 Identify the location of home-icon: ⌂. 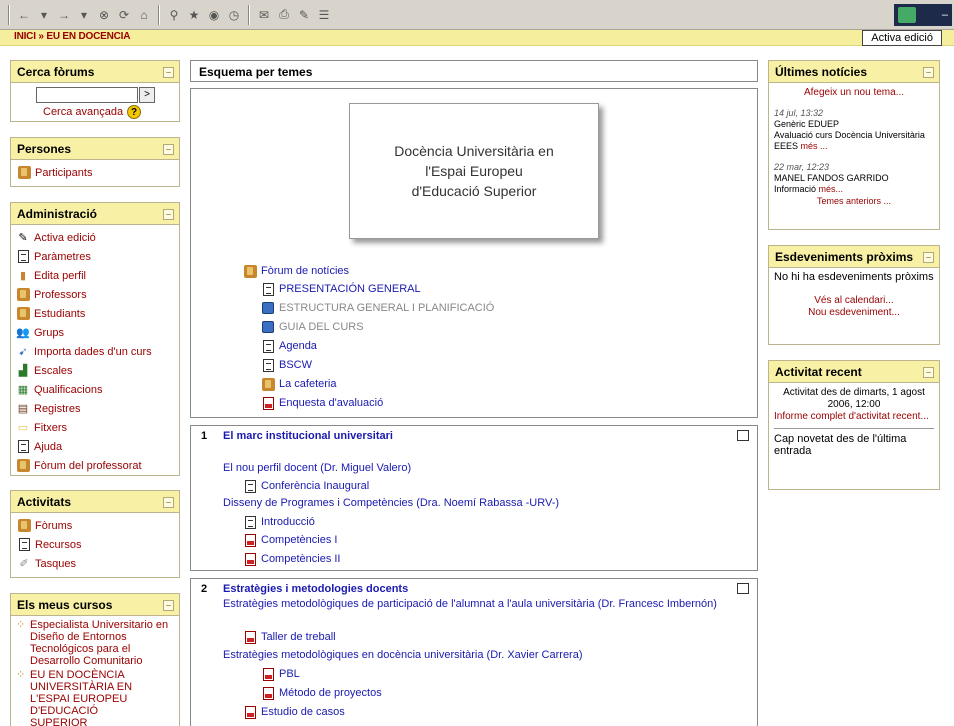
(144, 15).